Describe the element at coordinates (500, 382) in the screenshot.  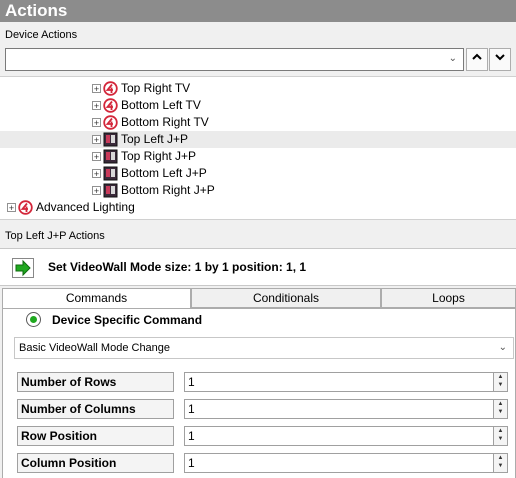
I see `spinner-rows: ▲ ▼` at that location.